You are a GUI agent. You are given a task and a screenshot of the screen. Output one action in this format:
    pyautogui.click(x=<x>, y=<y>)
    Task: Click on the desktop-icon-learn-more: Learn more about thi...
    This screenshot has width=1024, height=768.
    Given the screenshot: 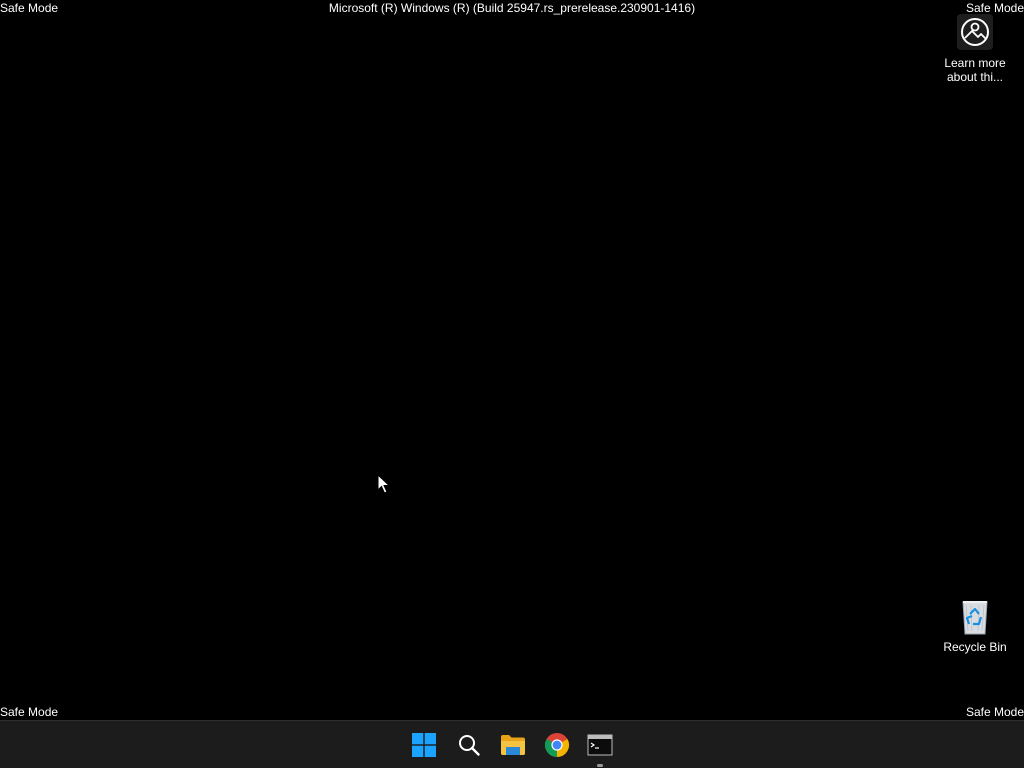 What is the action you would take?
    pyautogui.click(x=975, y=48)
    